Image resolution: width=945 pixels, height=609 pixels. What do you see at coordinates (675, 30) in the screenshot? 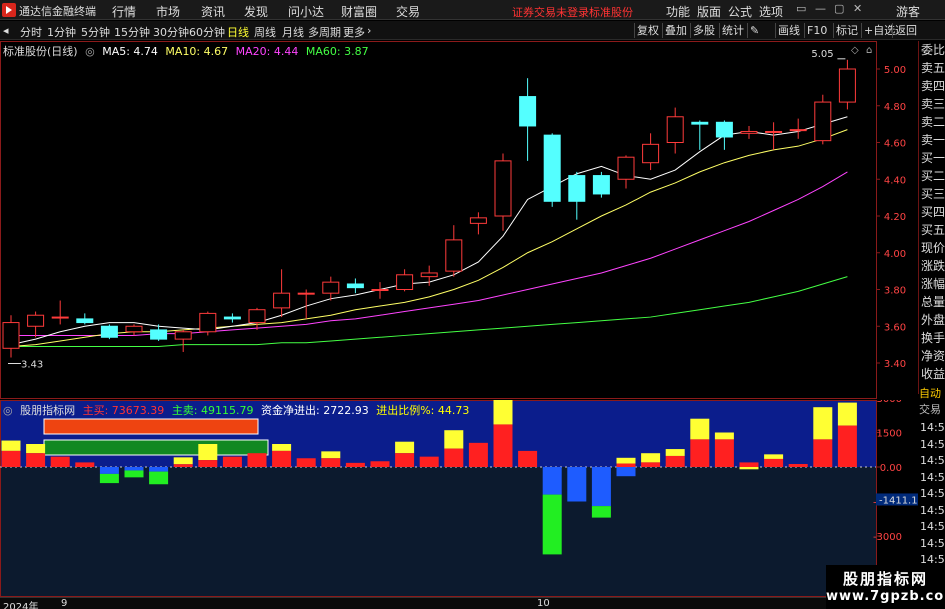
I see `tool-overlay: 叠加` at bounding box center [675, 30].